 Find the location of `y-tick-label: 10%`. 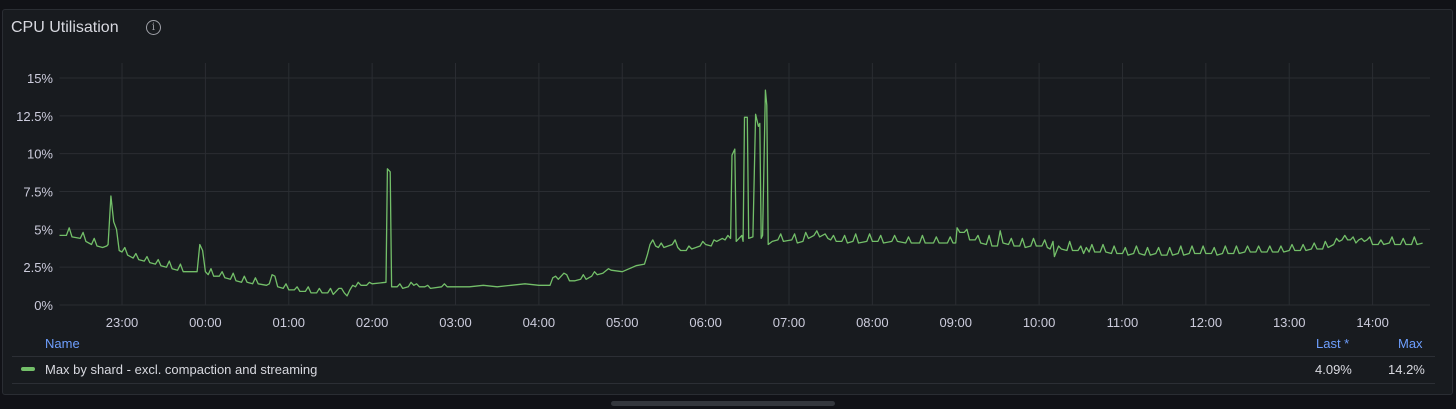

y-tick-label: 10% is located at coordinates (40, 154).